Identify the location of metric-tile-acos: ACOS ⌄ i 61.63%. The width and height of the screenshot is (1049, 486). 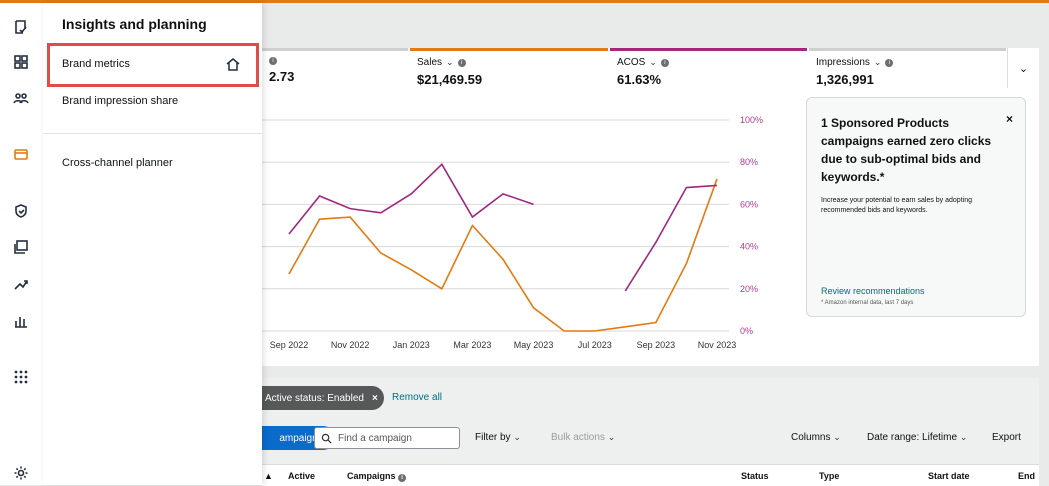
(708, 68).